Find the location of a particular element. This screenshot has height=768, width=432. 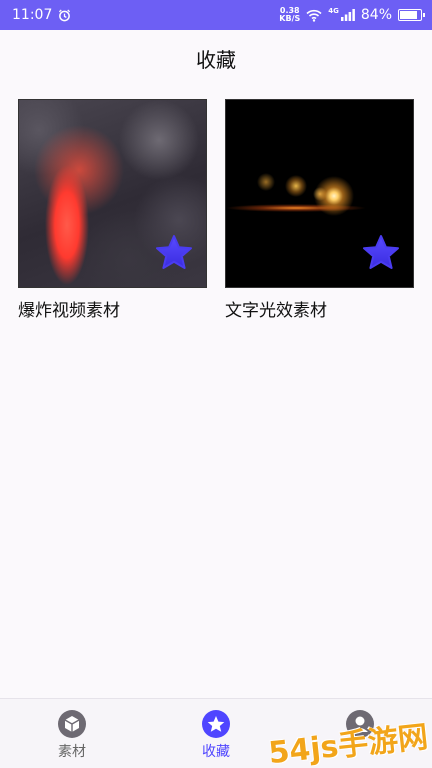

nav-label: 收藏 is located at coordinates (216, 752).